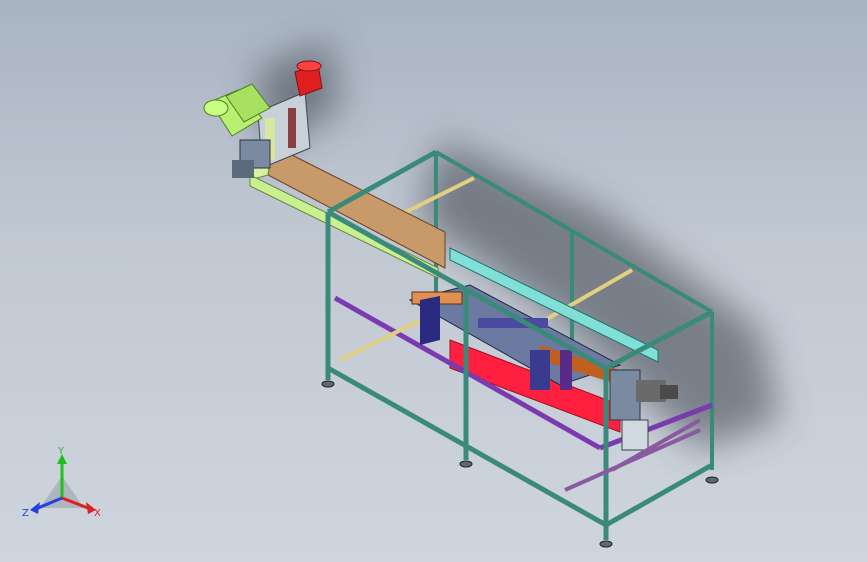 The image size is (867, 562). Describe the element at coordinates (35, 508) in the screenshot. I see `z-arrow-icon` at that location.